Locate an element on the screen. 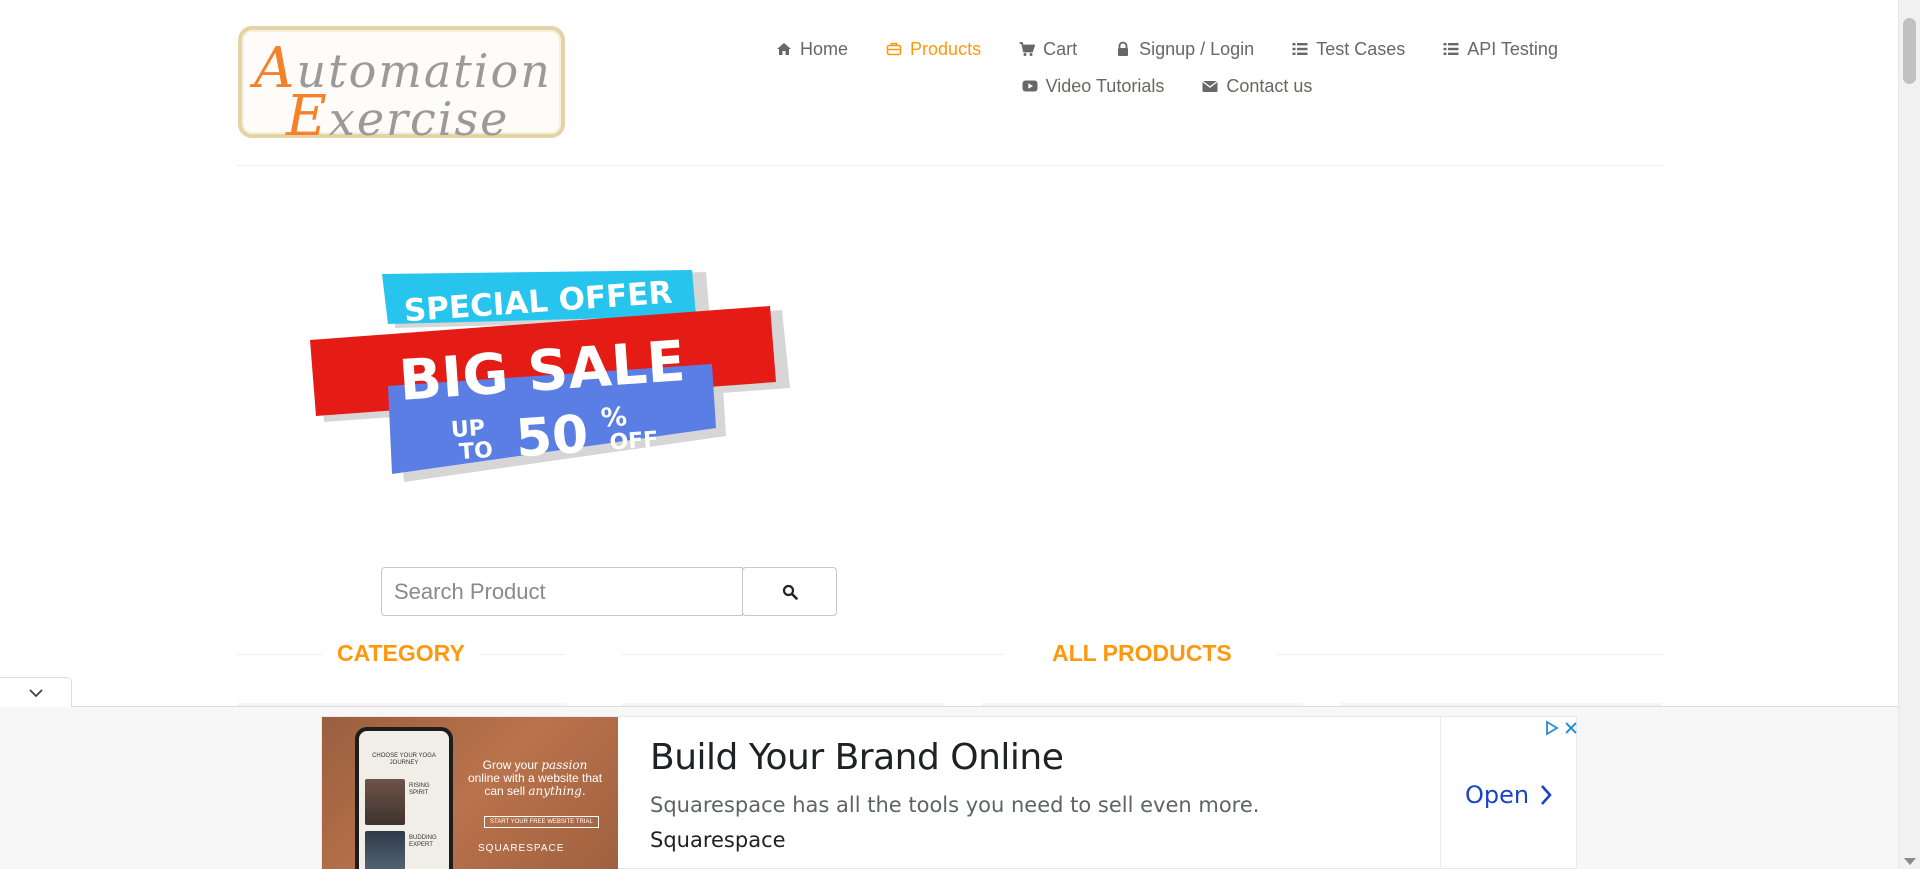 Image resolution: width=1920 pixels, height=869 pixels. ad-headline: Build Your Brand Online is located at coordinates (857, 757).